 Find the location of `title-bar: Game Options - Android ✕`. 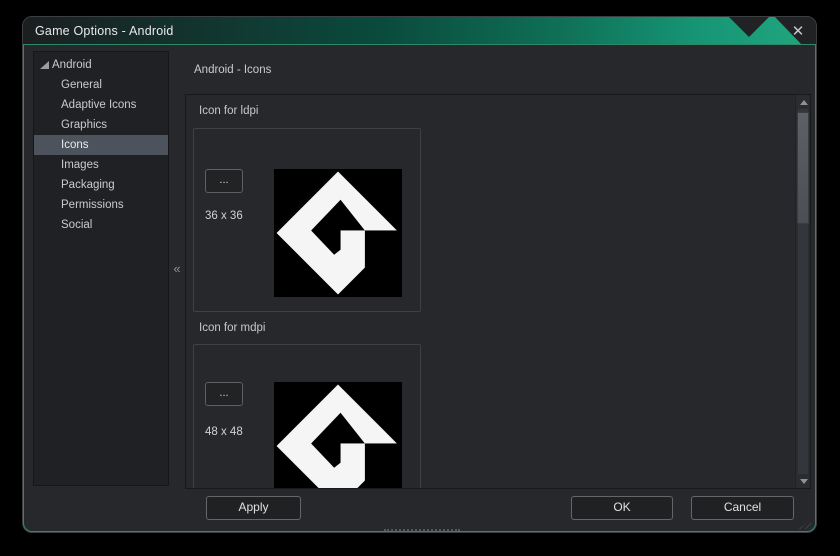

title-bar: Game Options - Android ✕ is located at coordinates (419, 31).